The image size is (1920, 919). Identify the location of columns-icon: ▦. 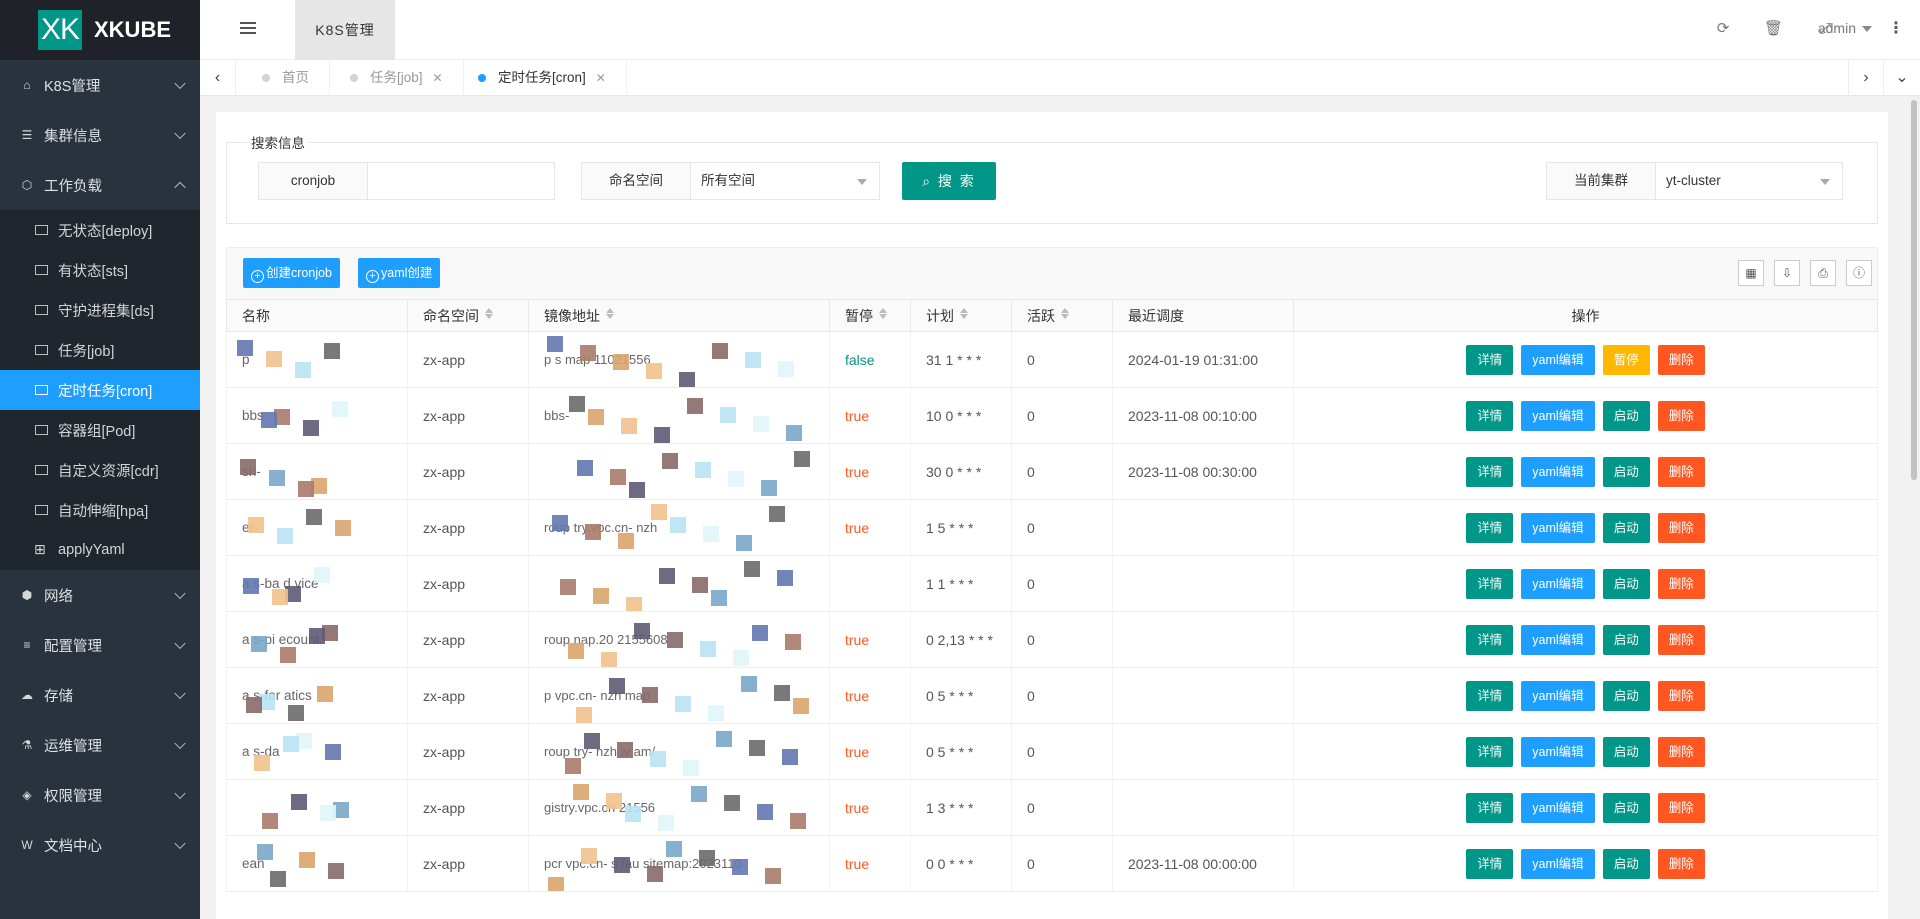
(1751, 273).